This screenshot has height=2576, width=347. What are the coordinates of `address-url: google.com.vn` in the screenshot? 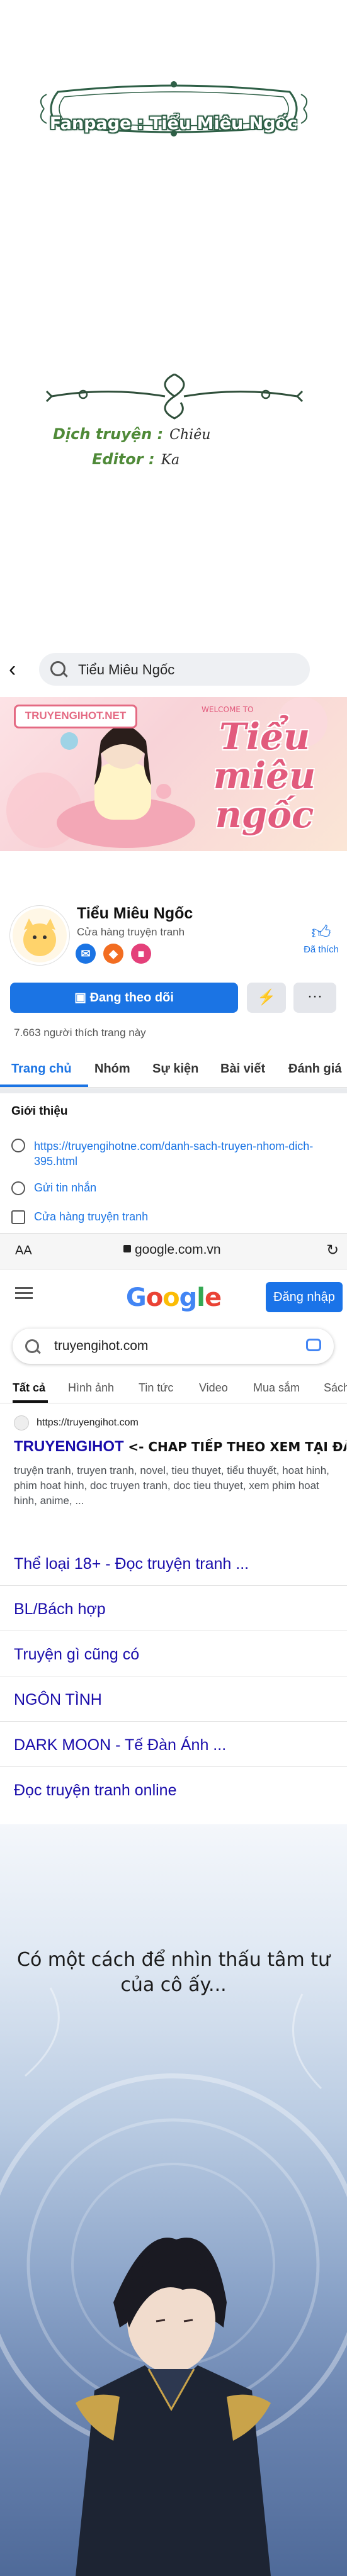 It's located at (178, 1249).